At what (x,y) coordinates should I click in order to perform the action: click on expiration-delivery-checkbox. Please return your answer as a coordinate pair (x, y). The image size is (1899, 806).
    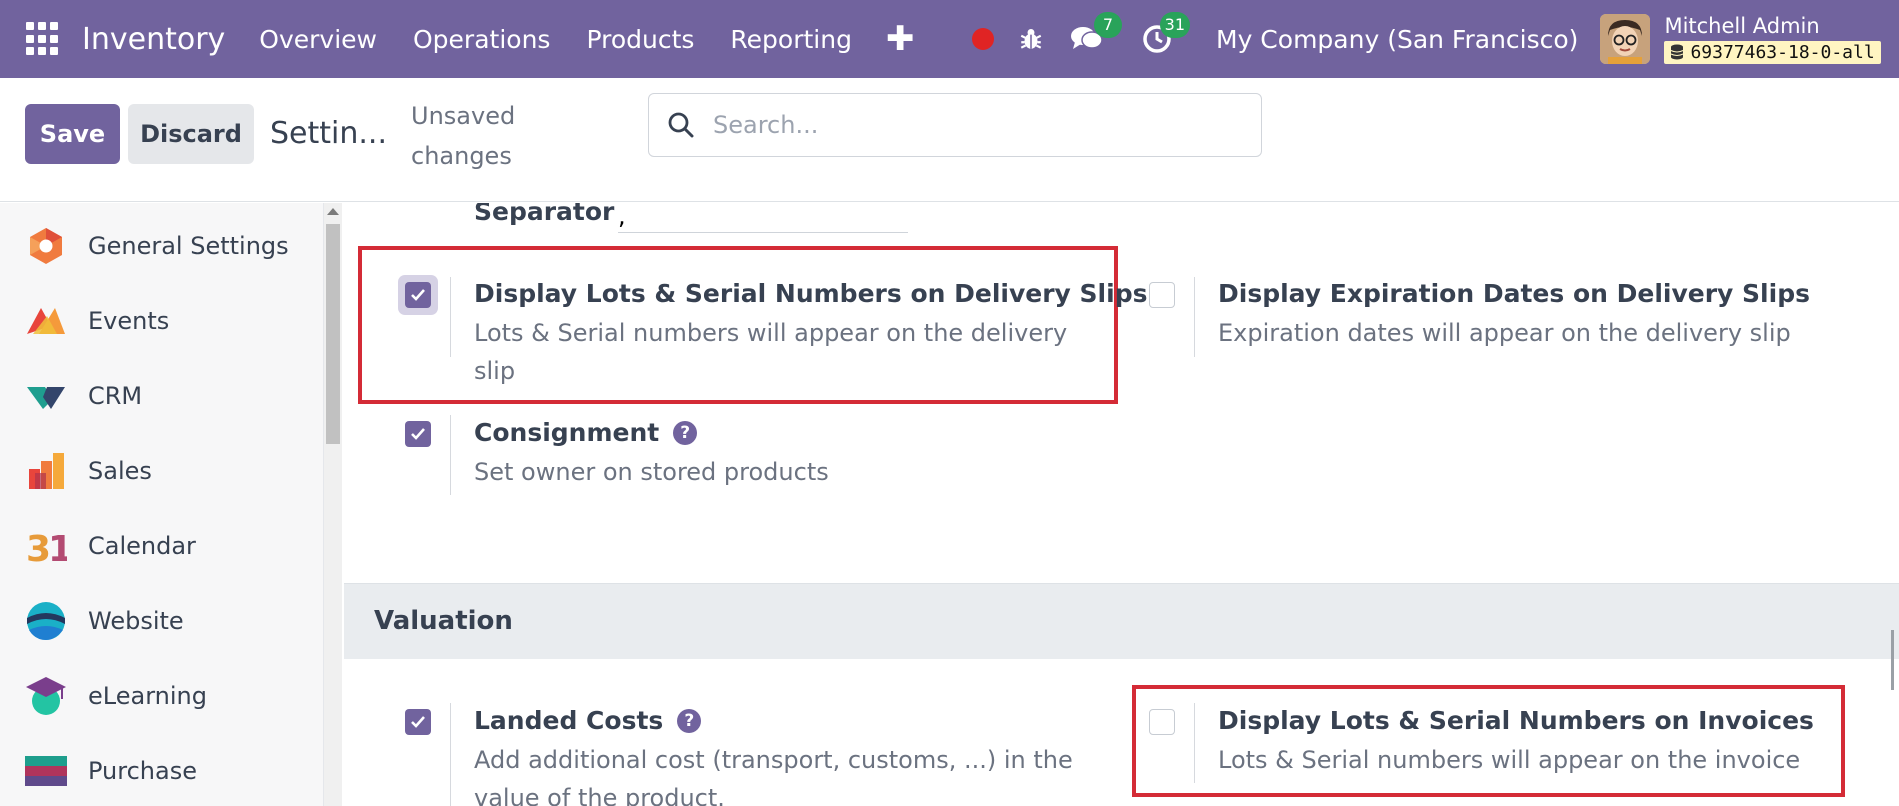
    Looking at the image, I should click on (1162, 295).